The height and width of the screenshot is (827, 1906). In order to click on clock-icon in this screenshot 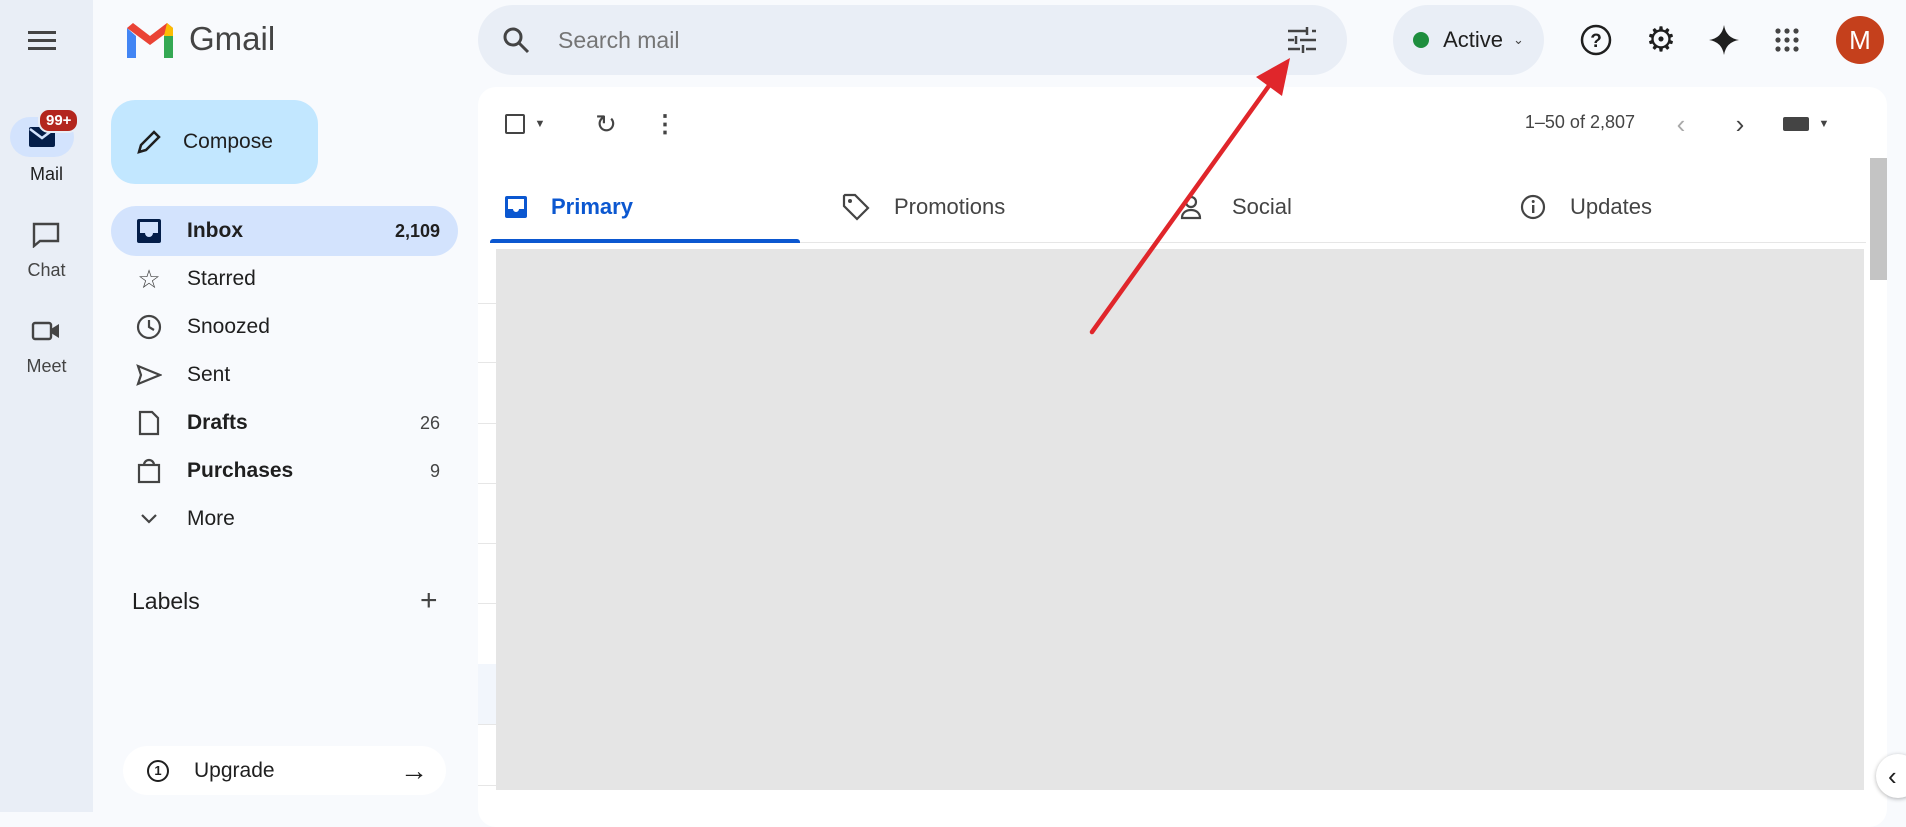, I will do `click(149, 327)`.